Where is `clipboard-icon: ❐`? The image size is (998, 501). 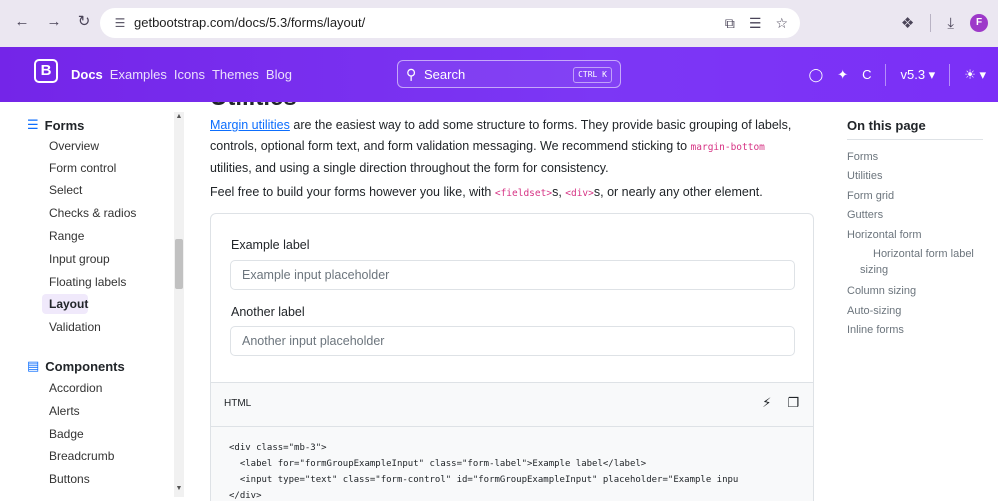 clipboard-icon: ❐ is located at coordinates (793, 403).